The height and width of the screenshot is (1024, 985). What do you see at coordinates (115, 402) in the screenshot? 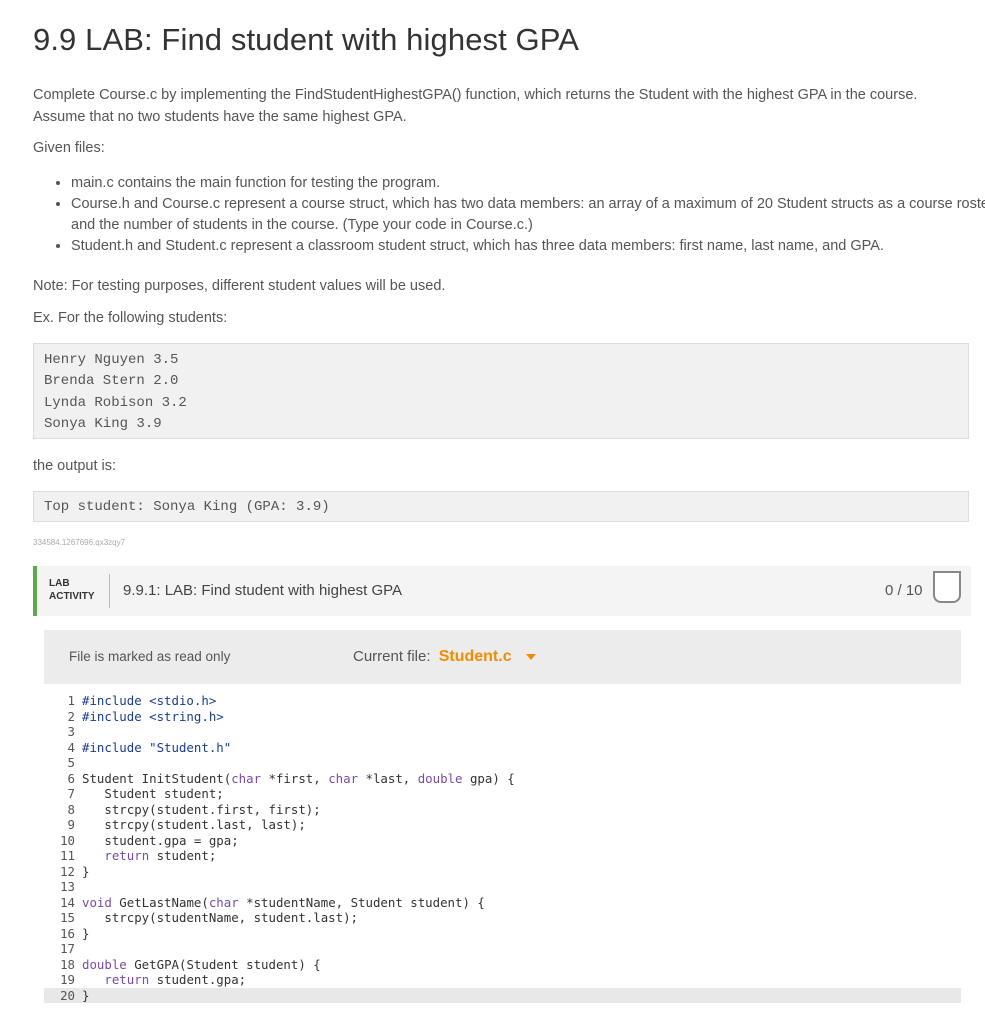
I see `example-input-line: Lynda Robison 3.2` at bounding box center [115, 402].